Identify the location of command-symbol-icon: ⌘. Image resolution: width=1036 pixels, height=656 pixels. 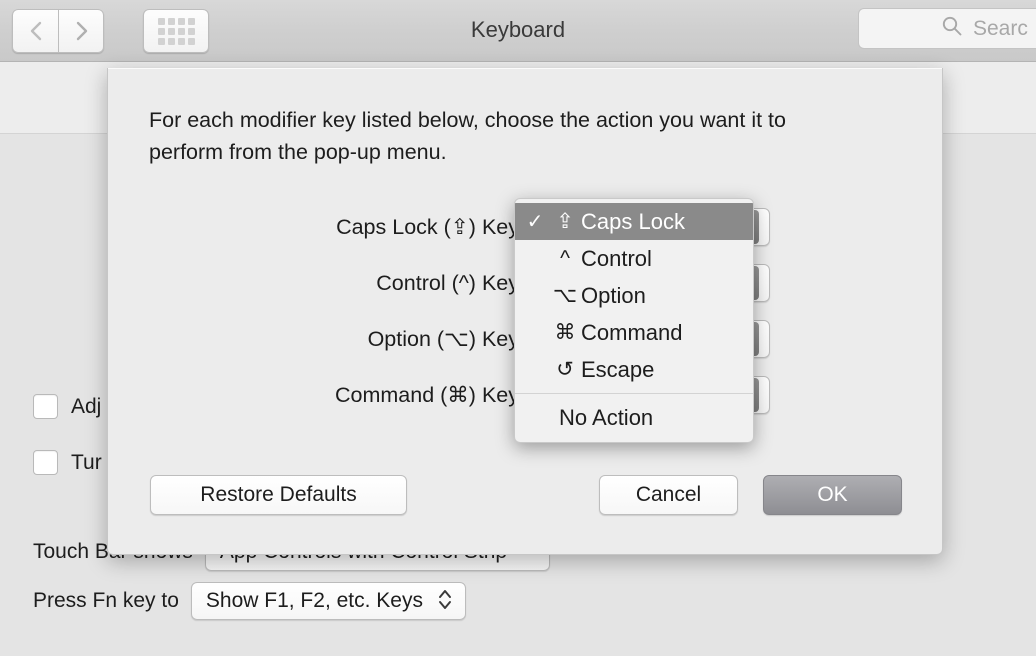
(565, 332).